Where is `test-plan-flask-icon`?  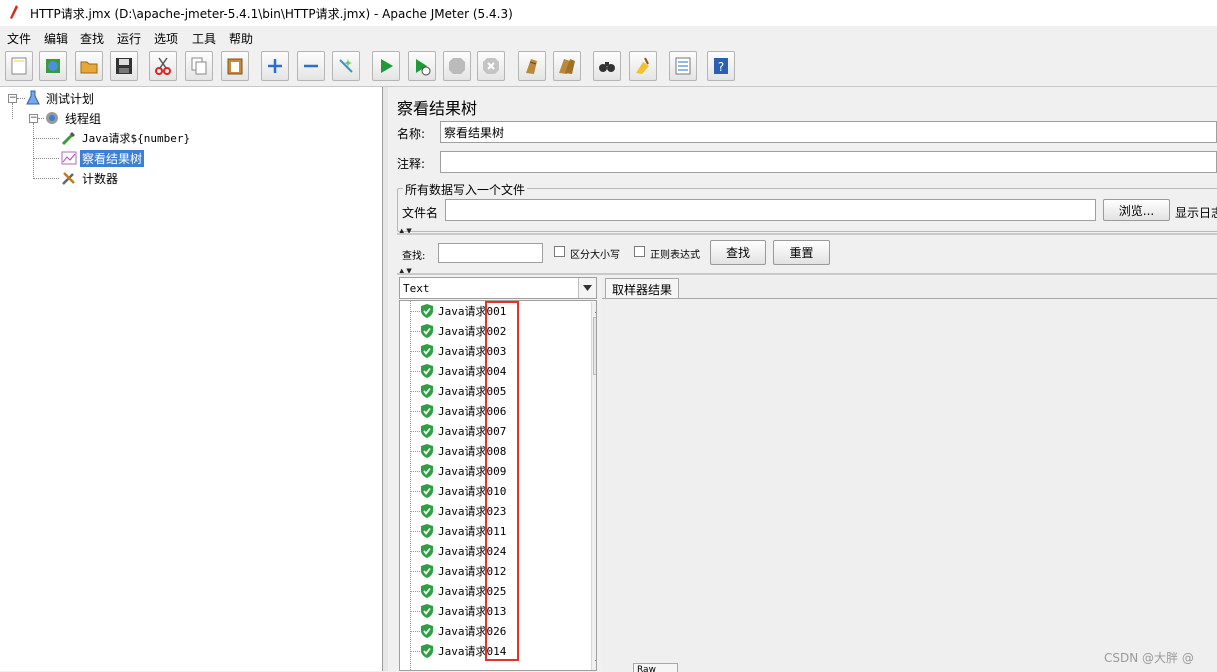
test-plan-flask-icon is located at coordinates (33, 98).